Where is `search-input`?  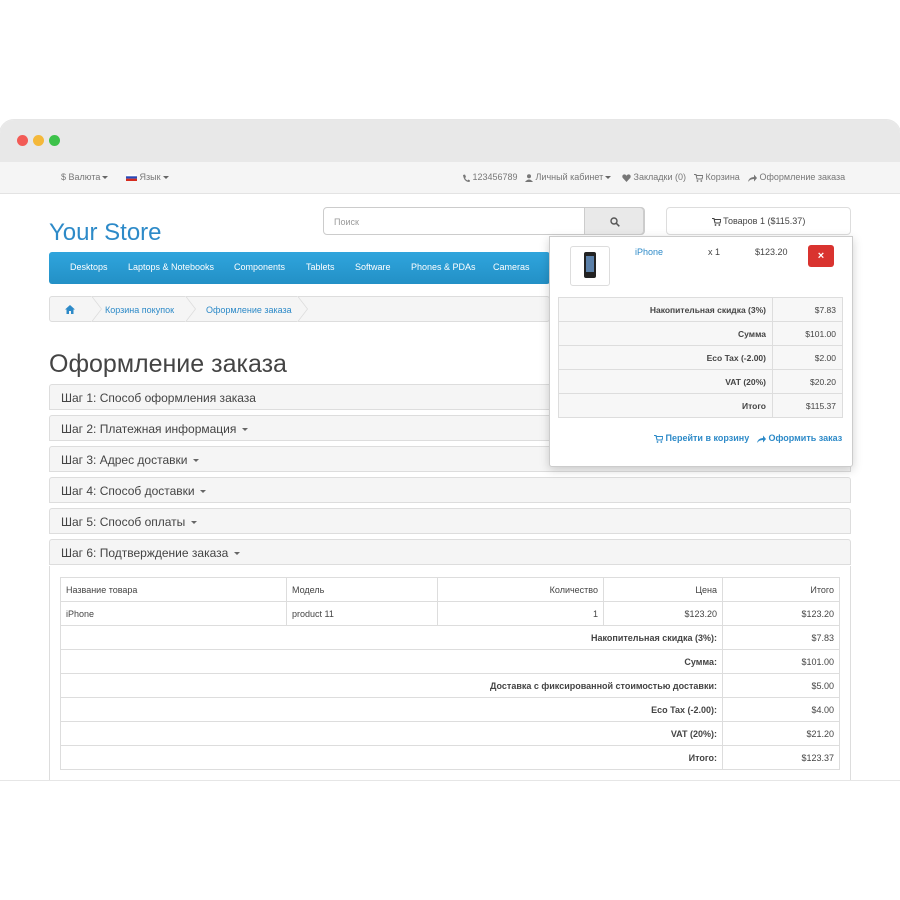 search-input is located at coordinates (459, 222).